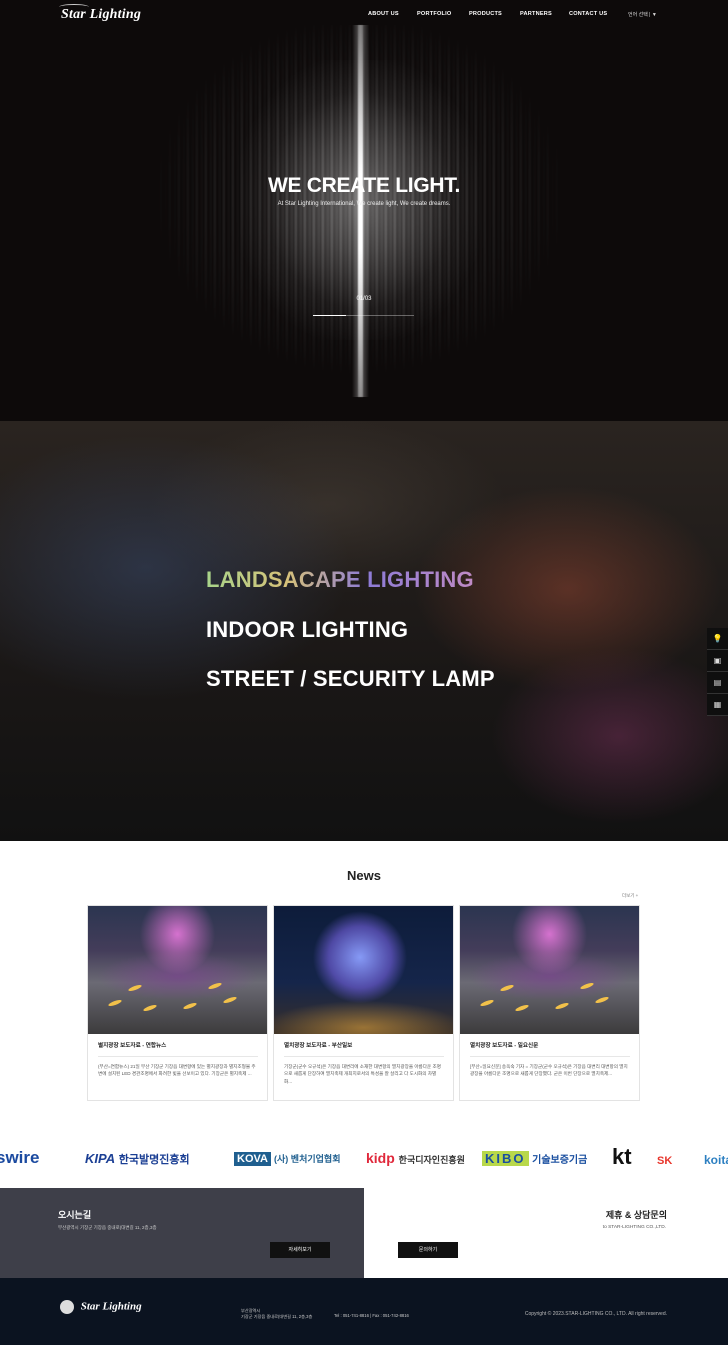  What do you see at coordinates (100, 1158) in the screenshot?
I see `partner-name: KIPA` at bounding box center [100, 1158].